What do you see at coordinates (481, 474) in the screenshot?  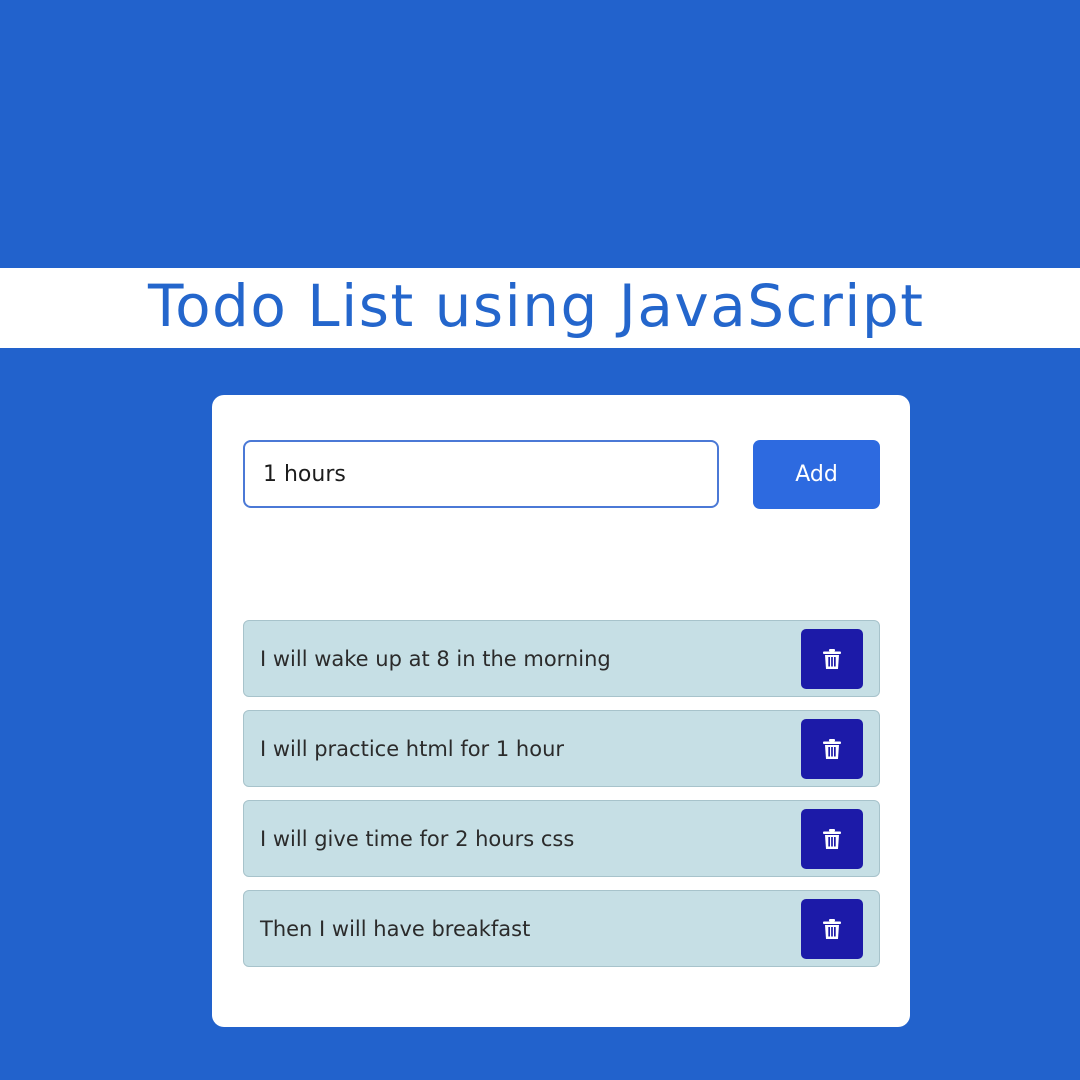 I see `todo-input` at bounding box center [481, 474].